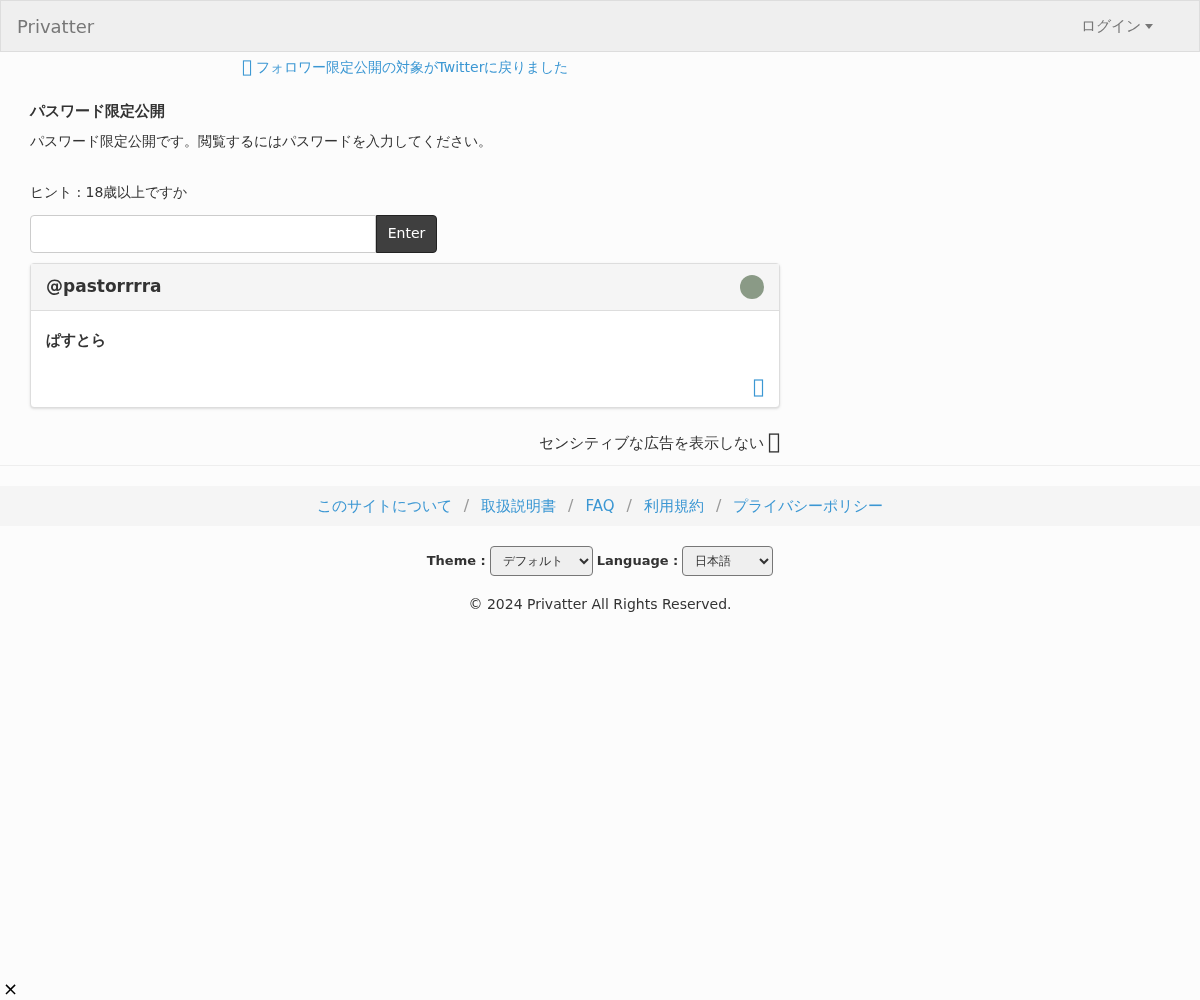 Image resolution: width=1200 pixels, height=1000 pixels. I want to click on display-name: ぱすとら, so click(76, 340).